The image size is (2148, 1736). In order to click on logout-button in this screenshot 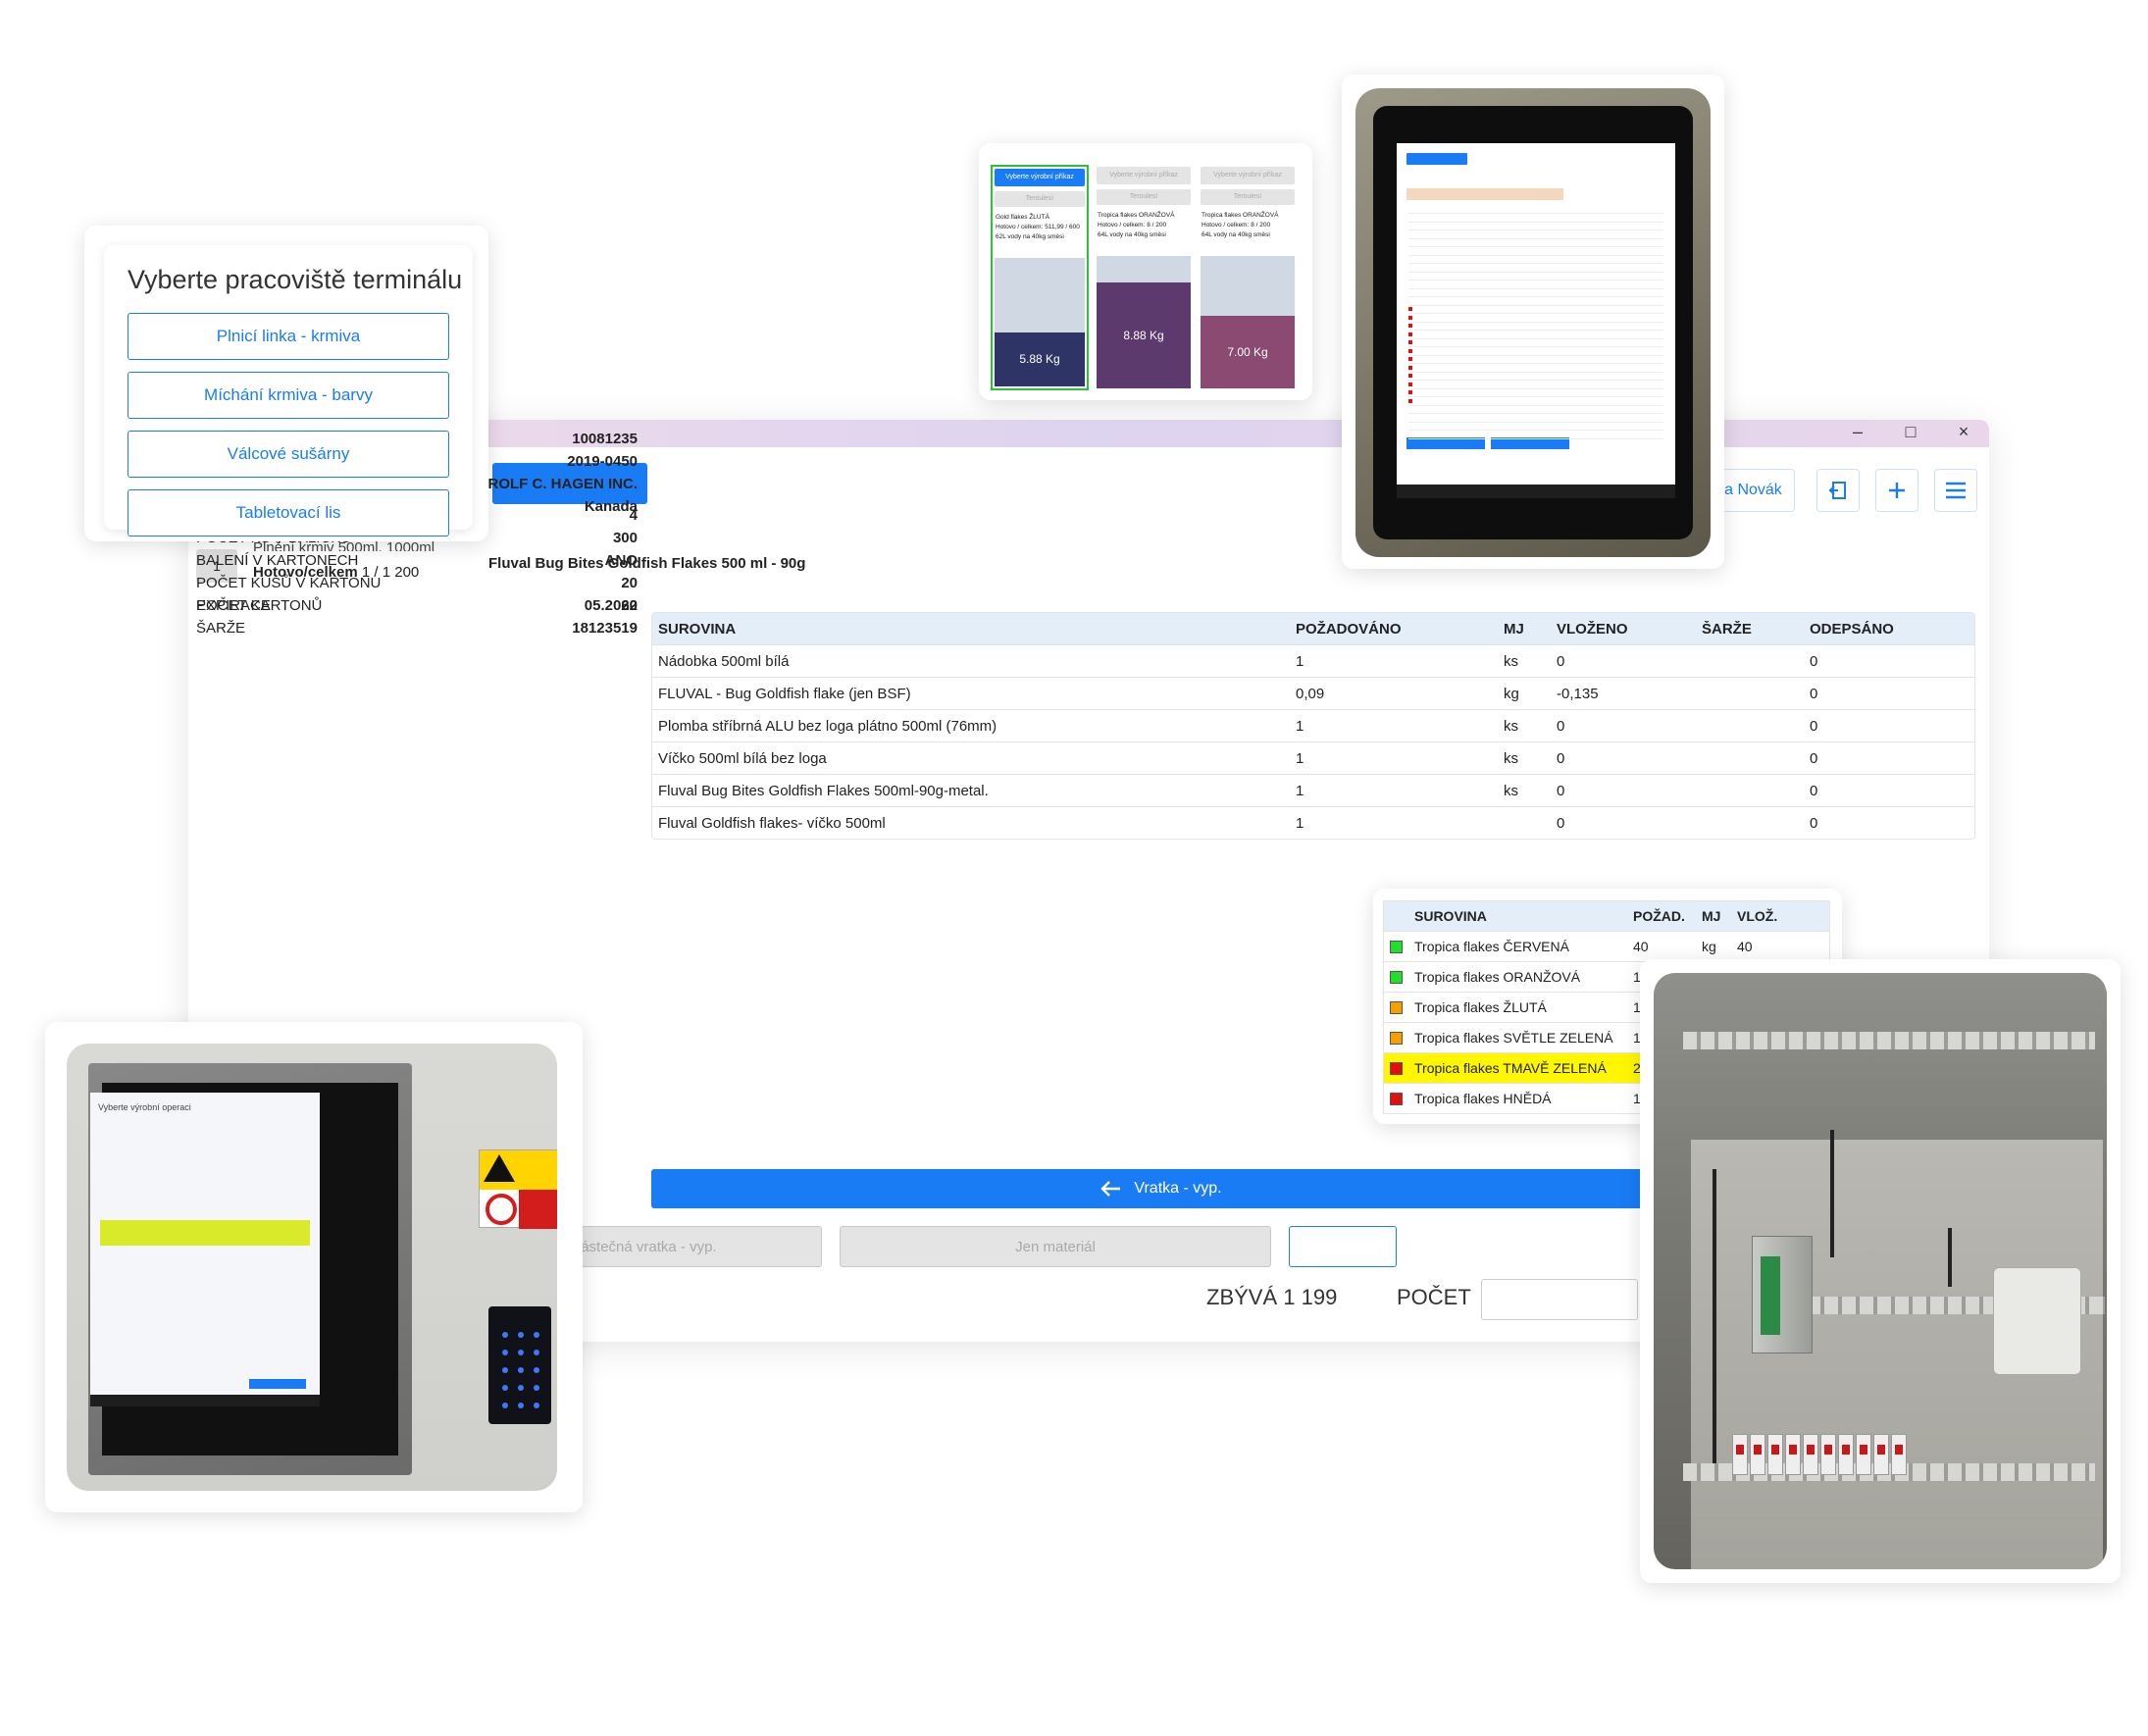, I will do `click(1838, 491)`.